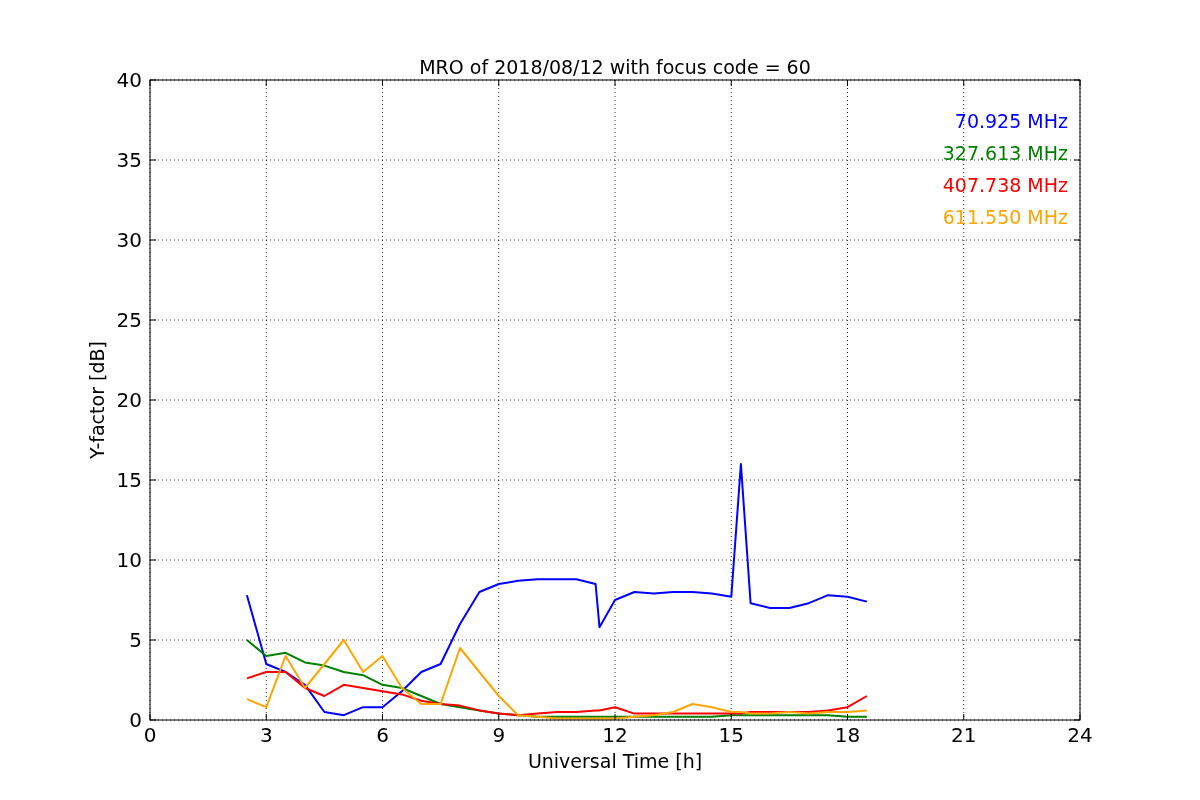 The image size is (1200, 800). What do you see at coordinates (97, 400) in the screenshot?
I see `y-axis-label: Y-factor [dB]` at bounding box center [97, 400].